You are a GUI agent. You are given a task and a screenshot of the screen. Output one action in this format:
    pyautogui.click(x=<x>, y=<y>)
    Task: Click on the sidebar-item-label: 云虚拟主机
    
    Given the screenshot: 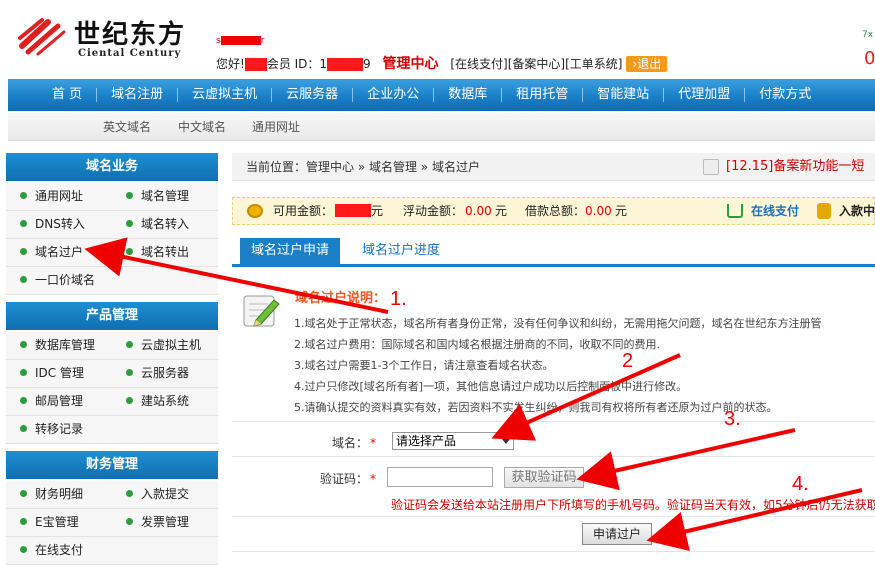 What is the action you would take?
    pyautogui.click(x=171, y=345)
    